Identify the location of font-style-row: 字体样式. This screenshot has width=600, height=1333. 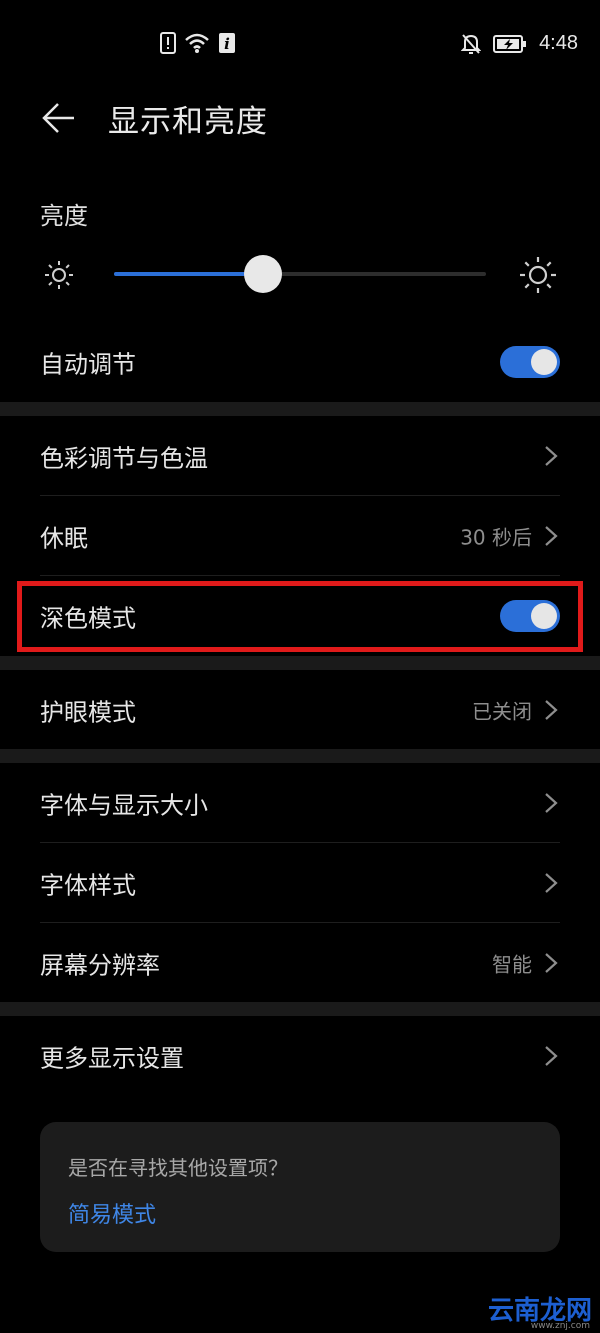
(300, 883).